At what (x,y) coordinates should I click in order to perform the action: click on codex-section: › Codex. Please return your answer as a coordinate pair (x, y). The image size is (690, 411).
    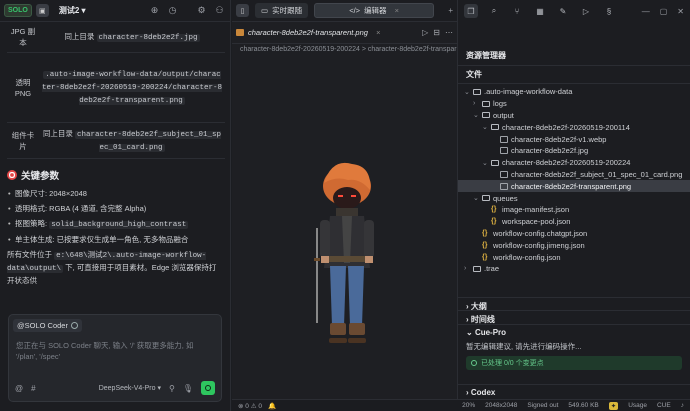
    Looking at the image, I should click on (574, 392).